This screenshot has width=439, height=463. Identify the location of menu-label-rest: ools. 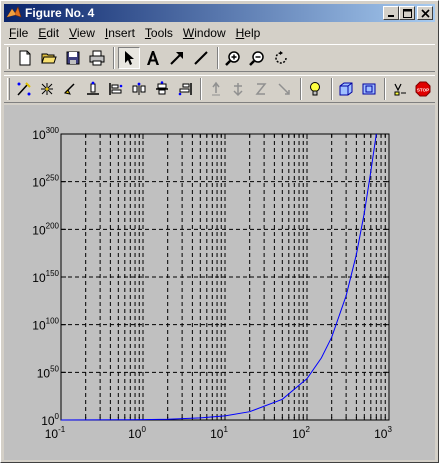
(161, 32).